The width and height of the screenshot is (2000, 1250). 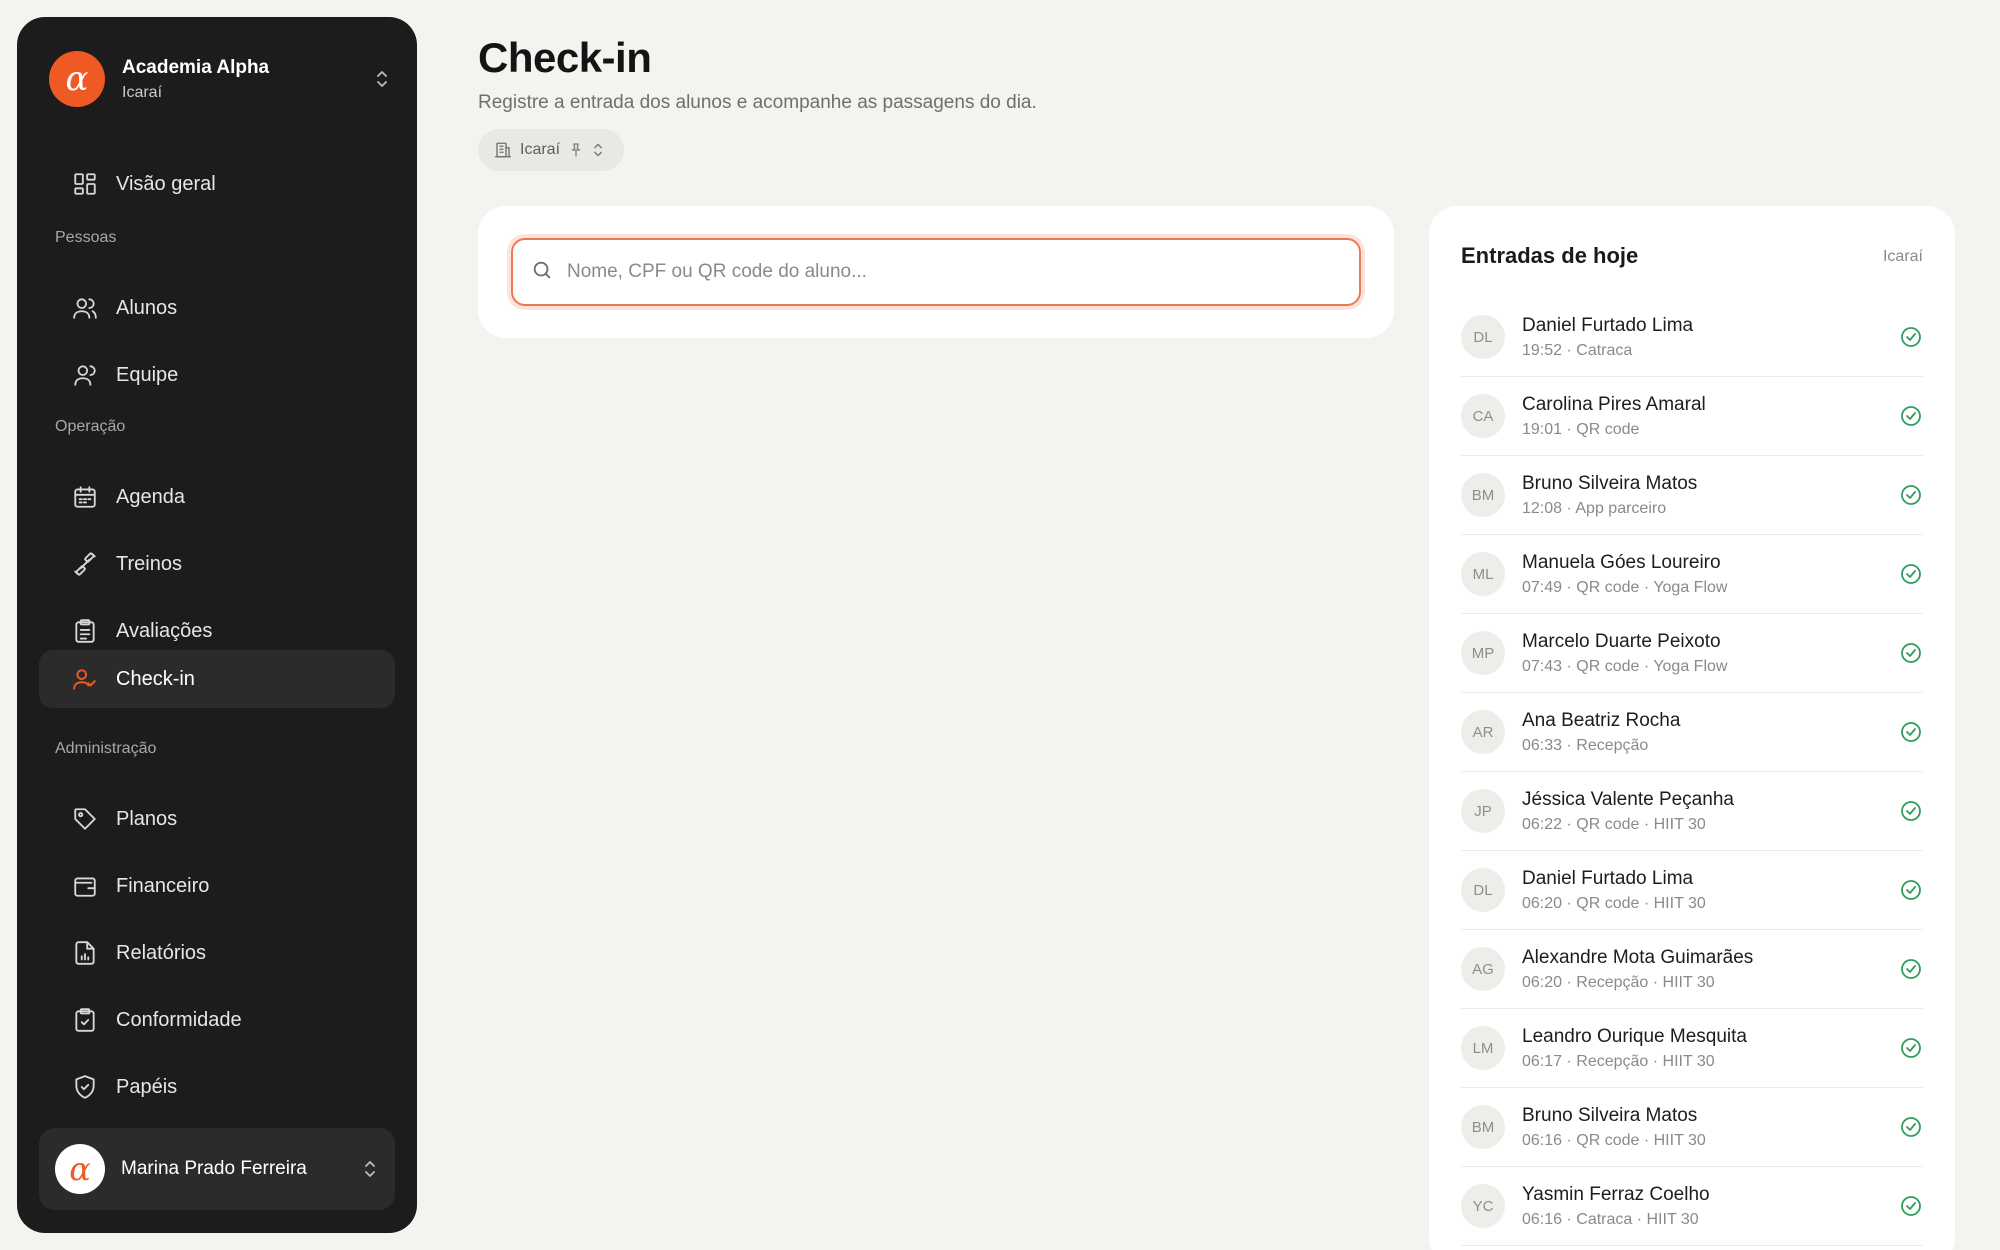 I want to click on search-box, so click(x=936, y=272).